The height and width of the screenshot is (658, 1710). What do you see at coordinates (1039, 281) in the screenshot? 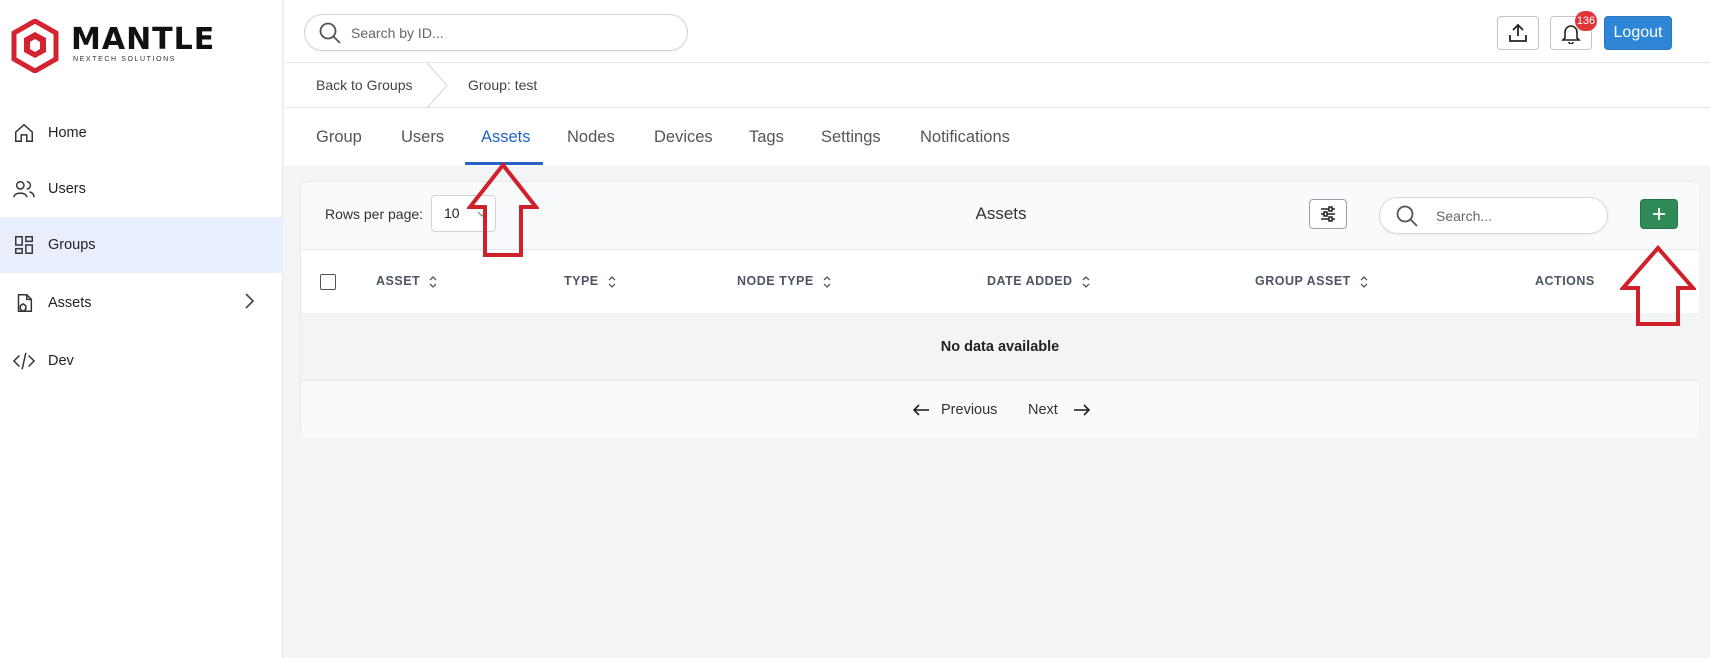
I see `column-header-date-added: DATE ADDED` at bounding box center [1039, 281].